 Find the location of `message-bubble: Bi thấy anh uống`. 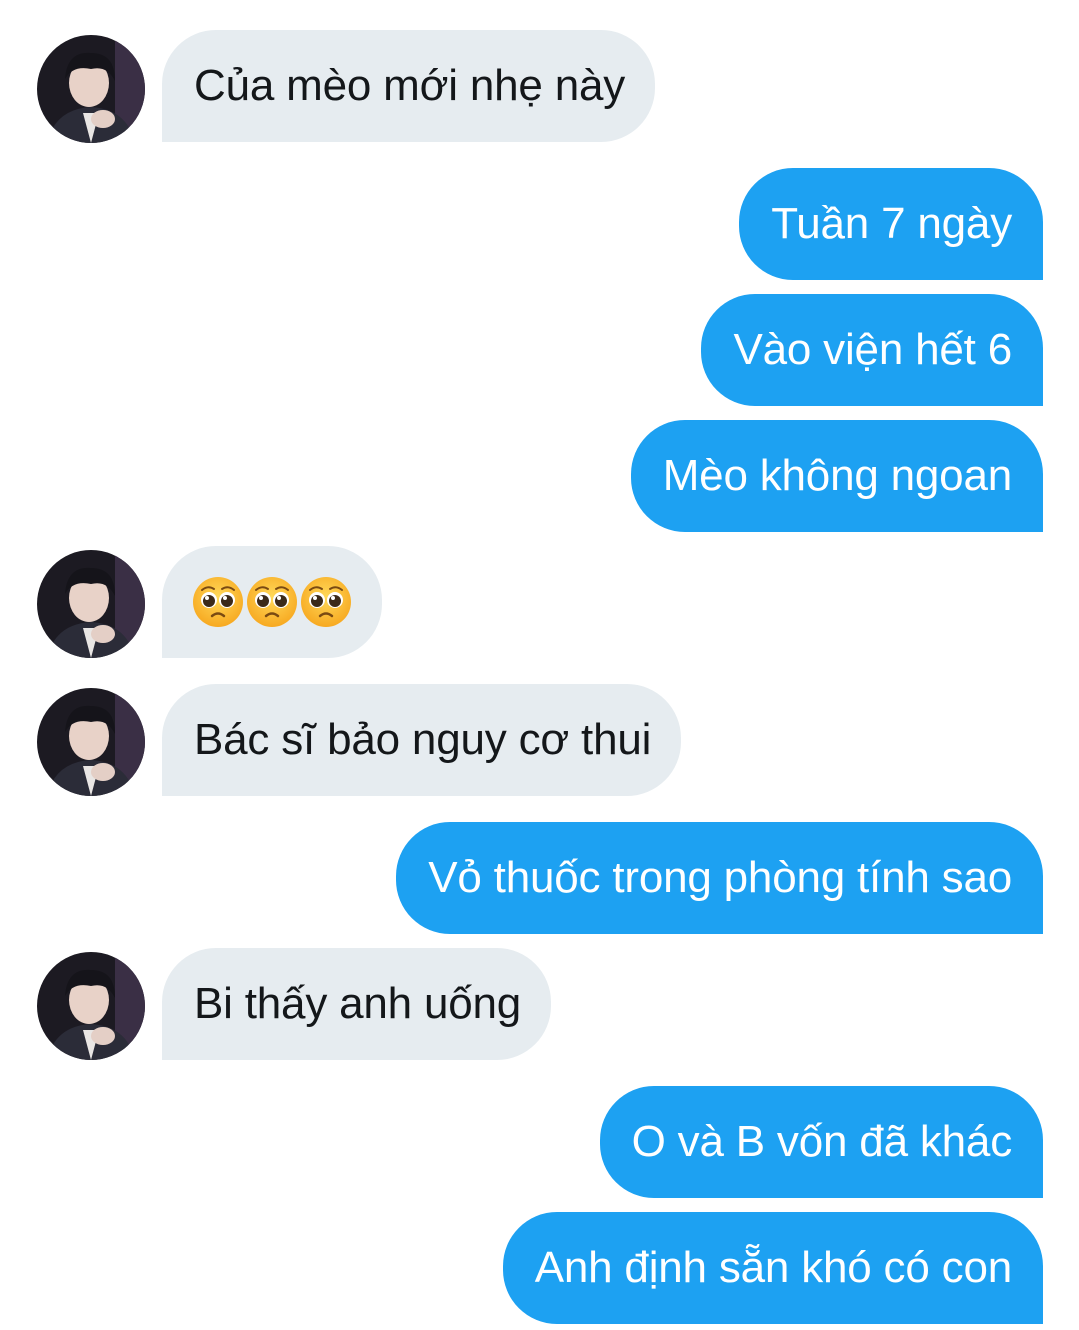

message-bubble: Bi thấy anh uống is located at coordinates (357, 1004).